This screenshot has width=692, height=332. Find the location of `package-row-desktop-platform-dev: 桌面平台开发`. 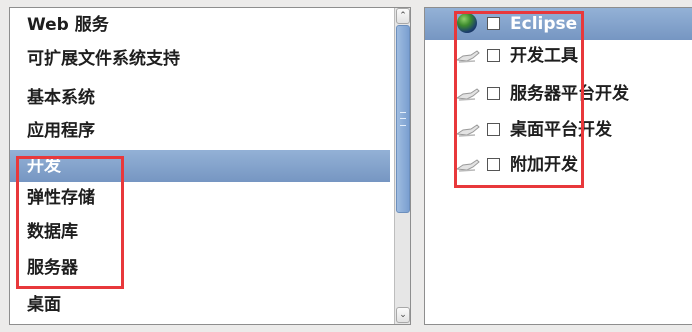

package-row-desktop-platform-dev: 桌面平台开发 is located at coordinates (558, 130).